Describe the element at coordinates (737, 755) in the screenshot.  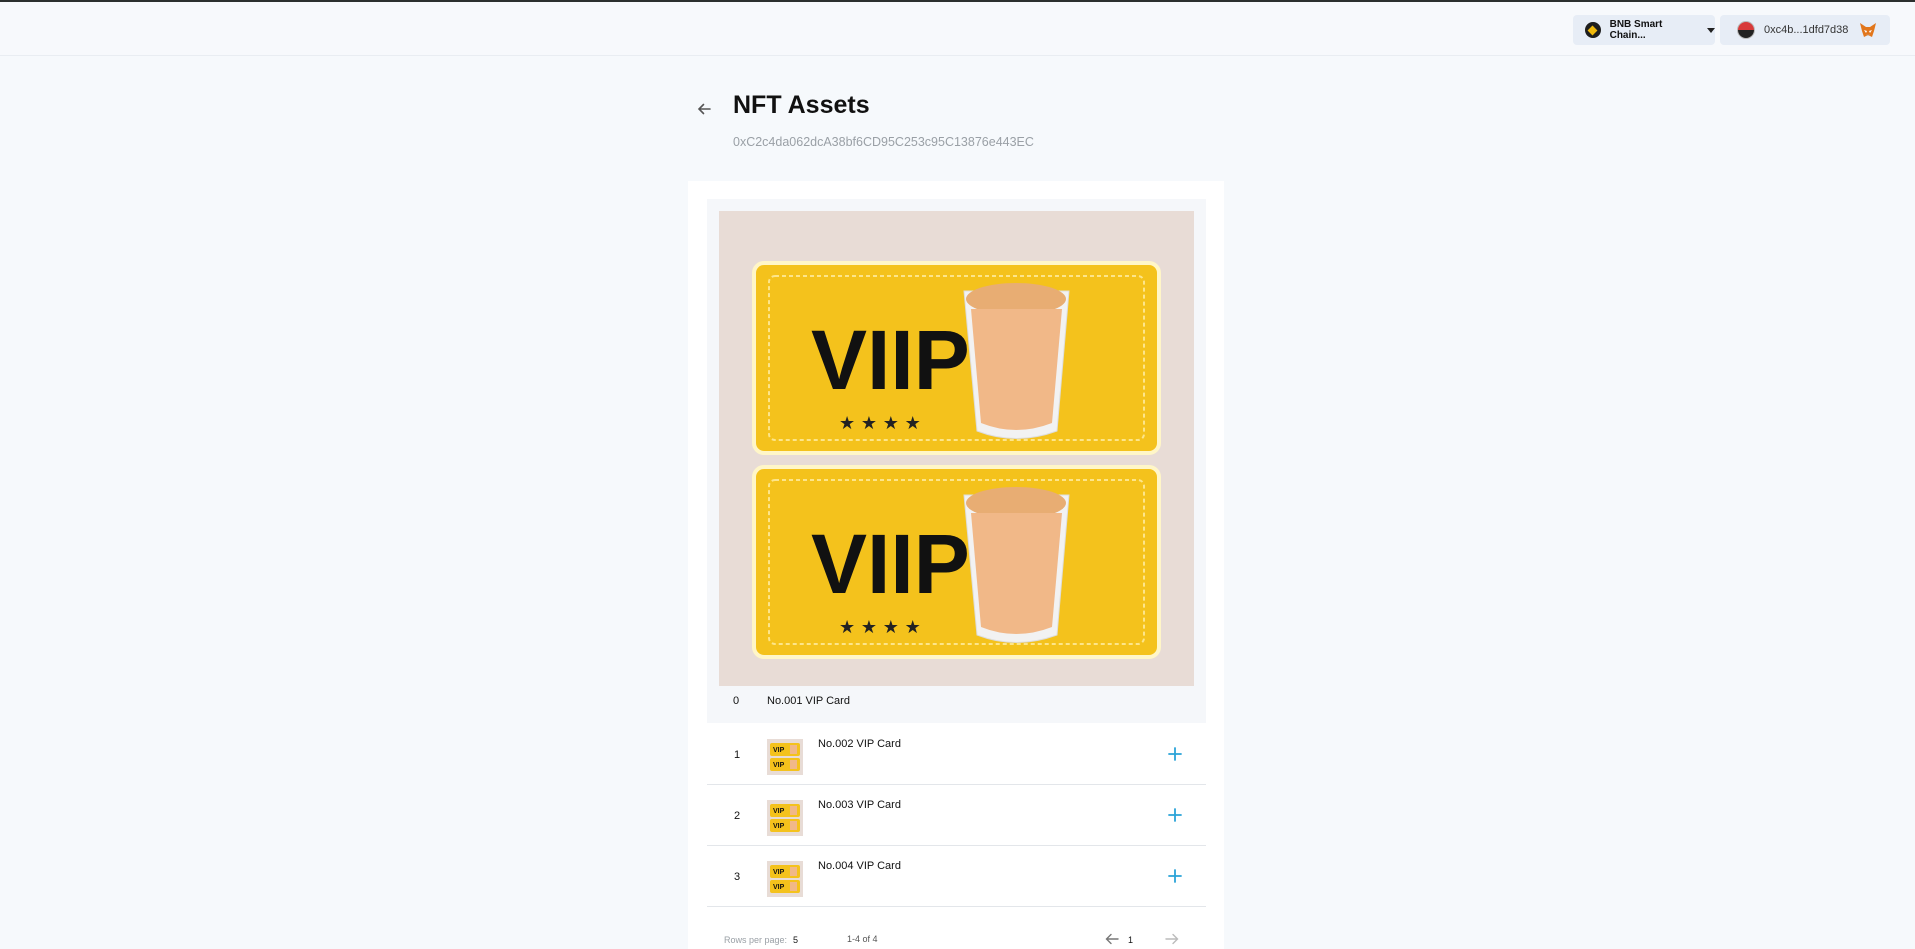
I see `row-index: 1` at that location.